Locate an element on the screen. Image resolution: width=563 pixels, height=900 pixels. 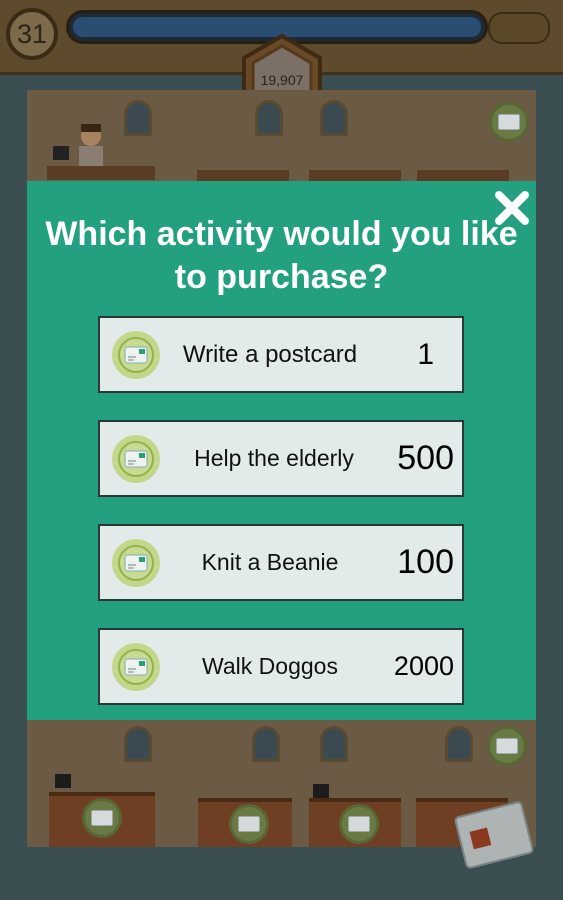
office-worker-icon is located at coordinates (78, 145).